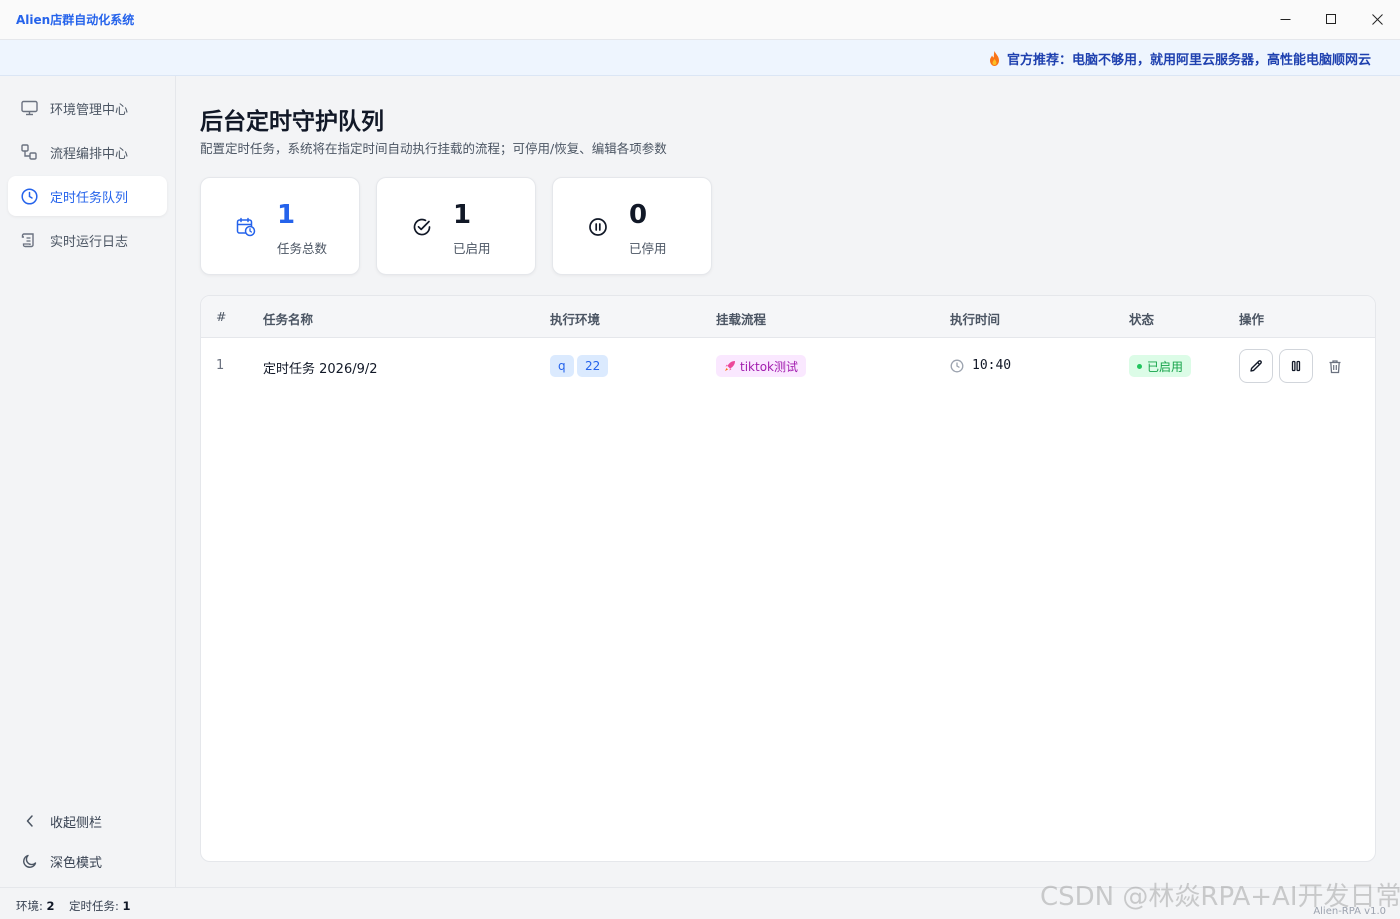 This screenshot has width=1400, height=919. I want to click on stat-card-total: 1 任务总数, so click(280, 226).